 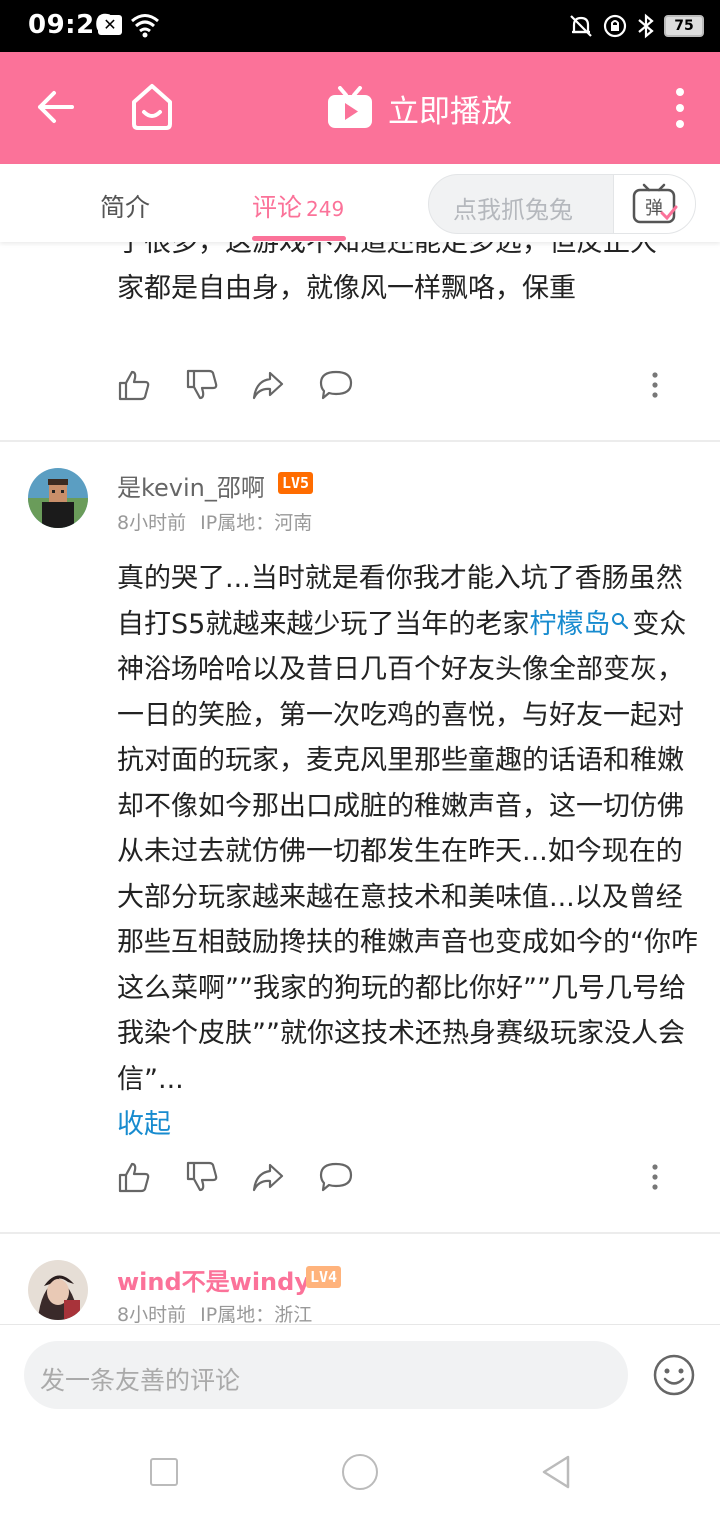 I want to click on wifi-icon, so click(x=145, y=26).